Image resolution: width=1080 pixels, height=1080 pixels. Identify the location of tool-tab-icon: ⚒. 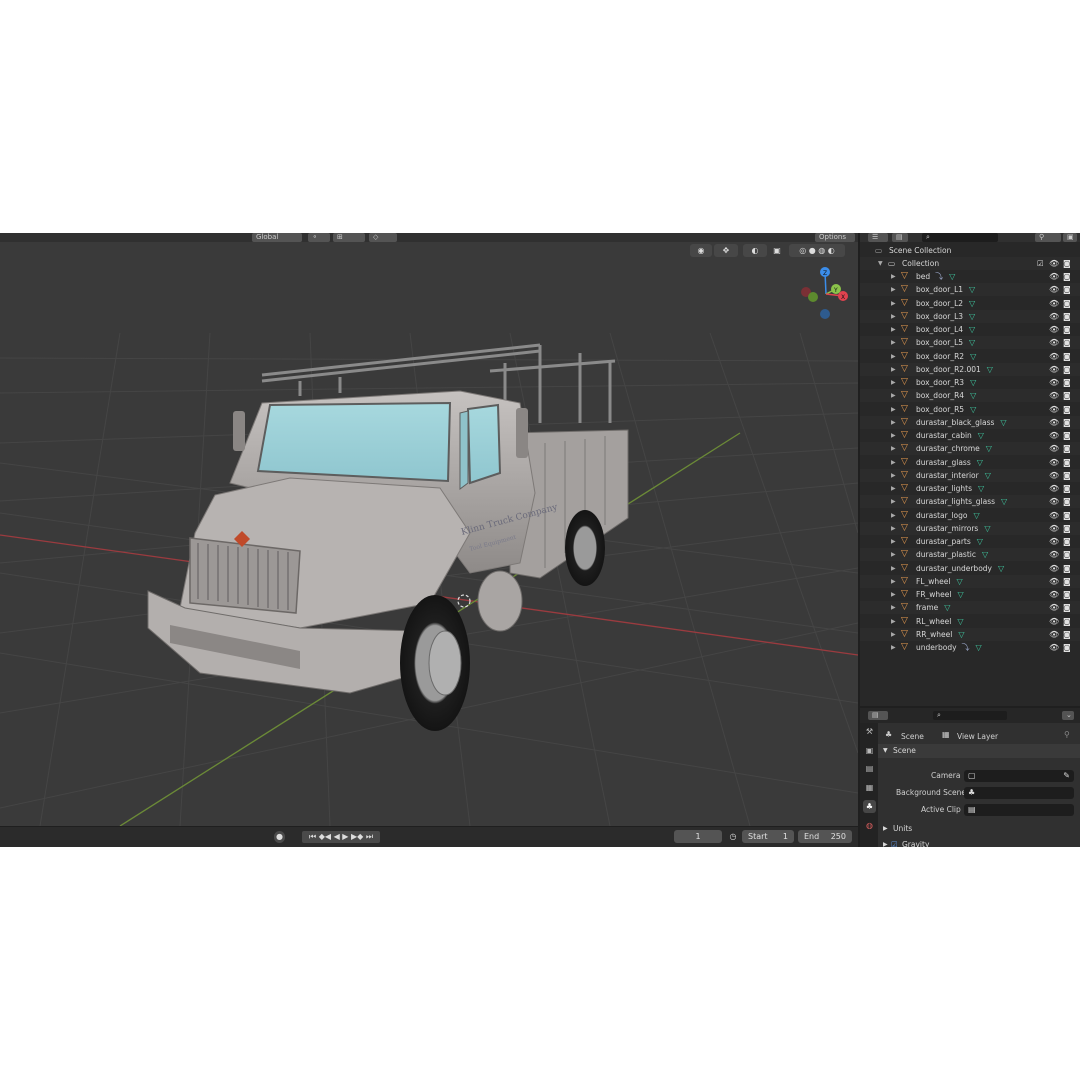
(869, 731).